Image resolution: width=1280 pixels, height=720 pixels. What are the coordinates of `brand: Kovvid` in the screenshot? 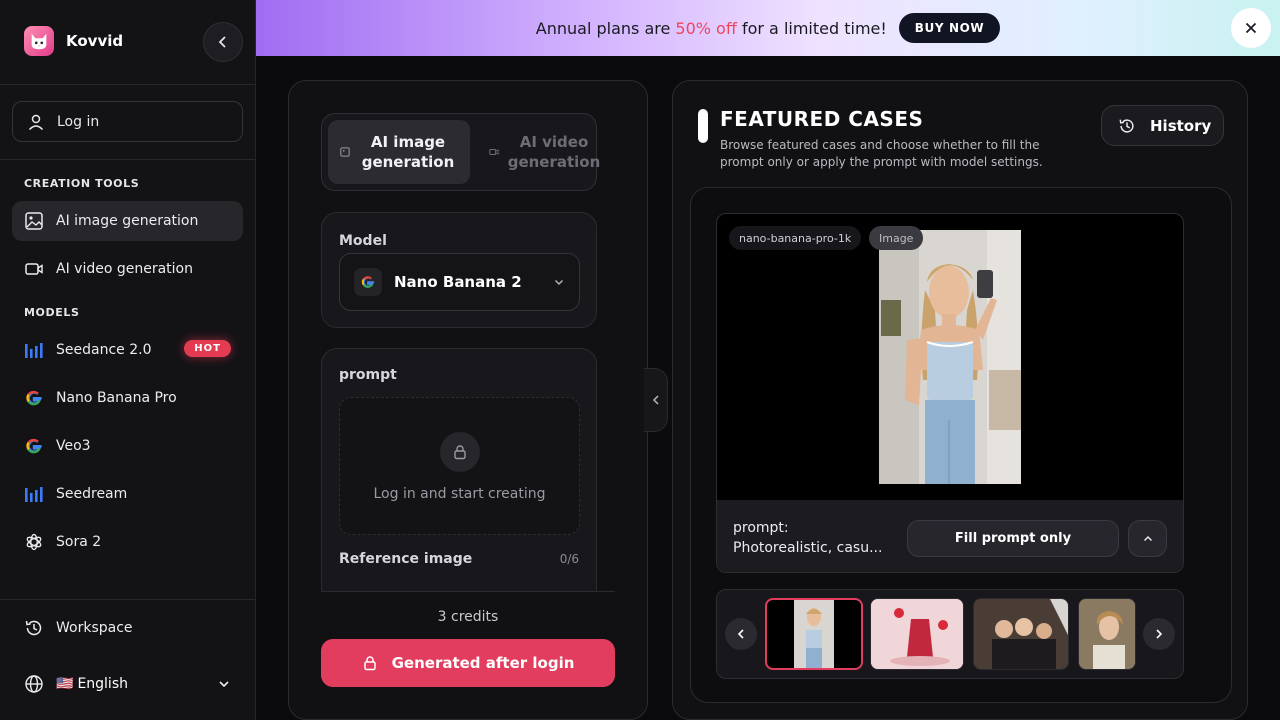 It's located at (73, 41).